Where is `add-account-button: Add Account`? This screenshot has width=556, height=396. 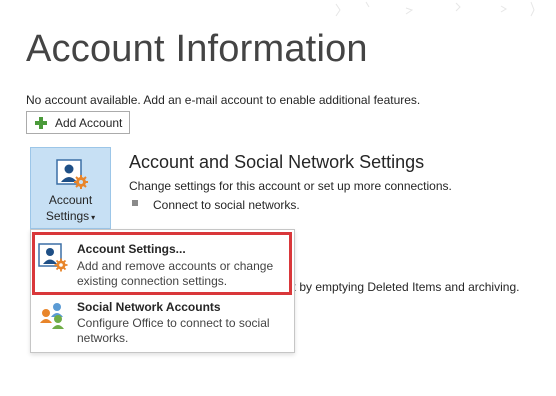
add-account-button: Add Account is located at coordinates (78, 122).